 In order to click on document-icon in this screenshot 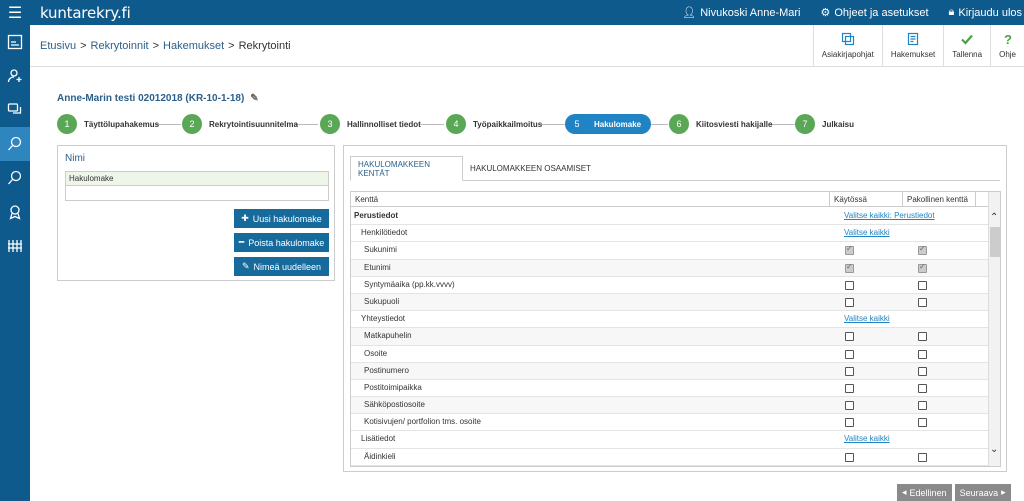, I will do `click(913, 39)`.